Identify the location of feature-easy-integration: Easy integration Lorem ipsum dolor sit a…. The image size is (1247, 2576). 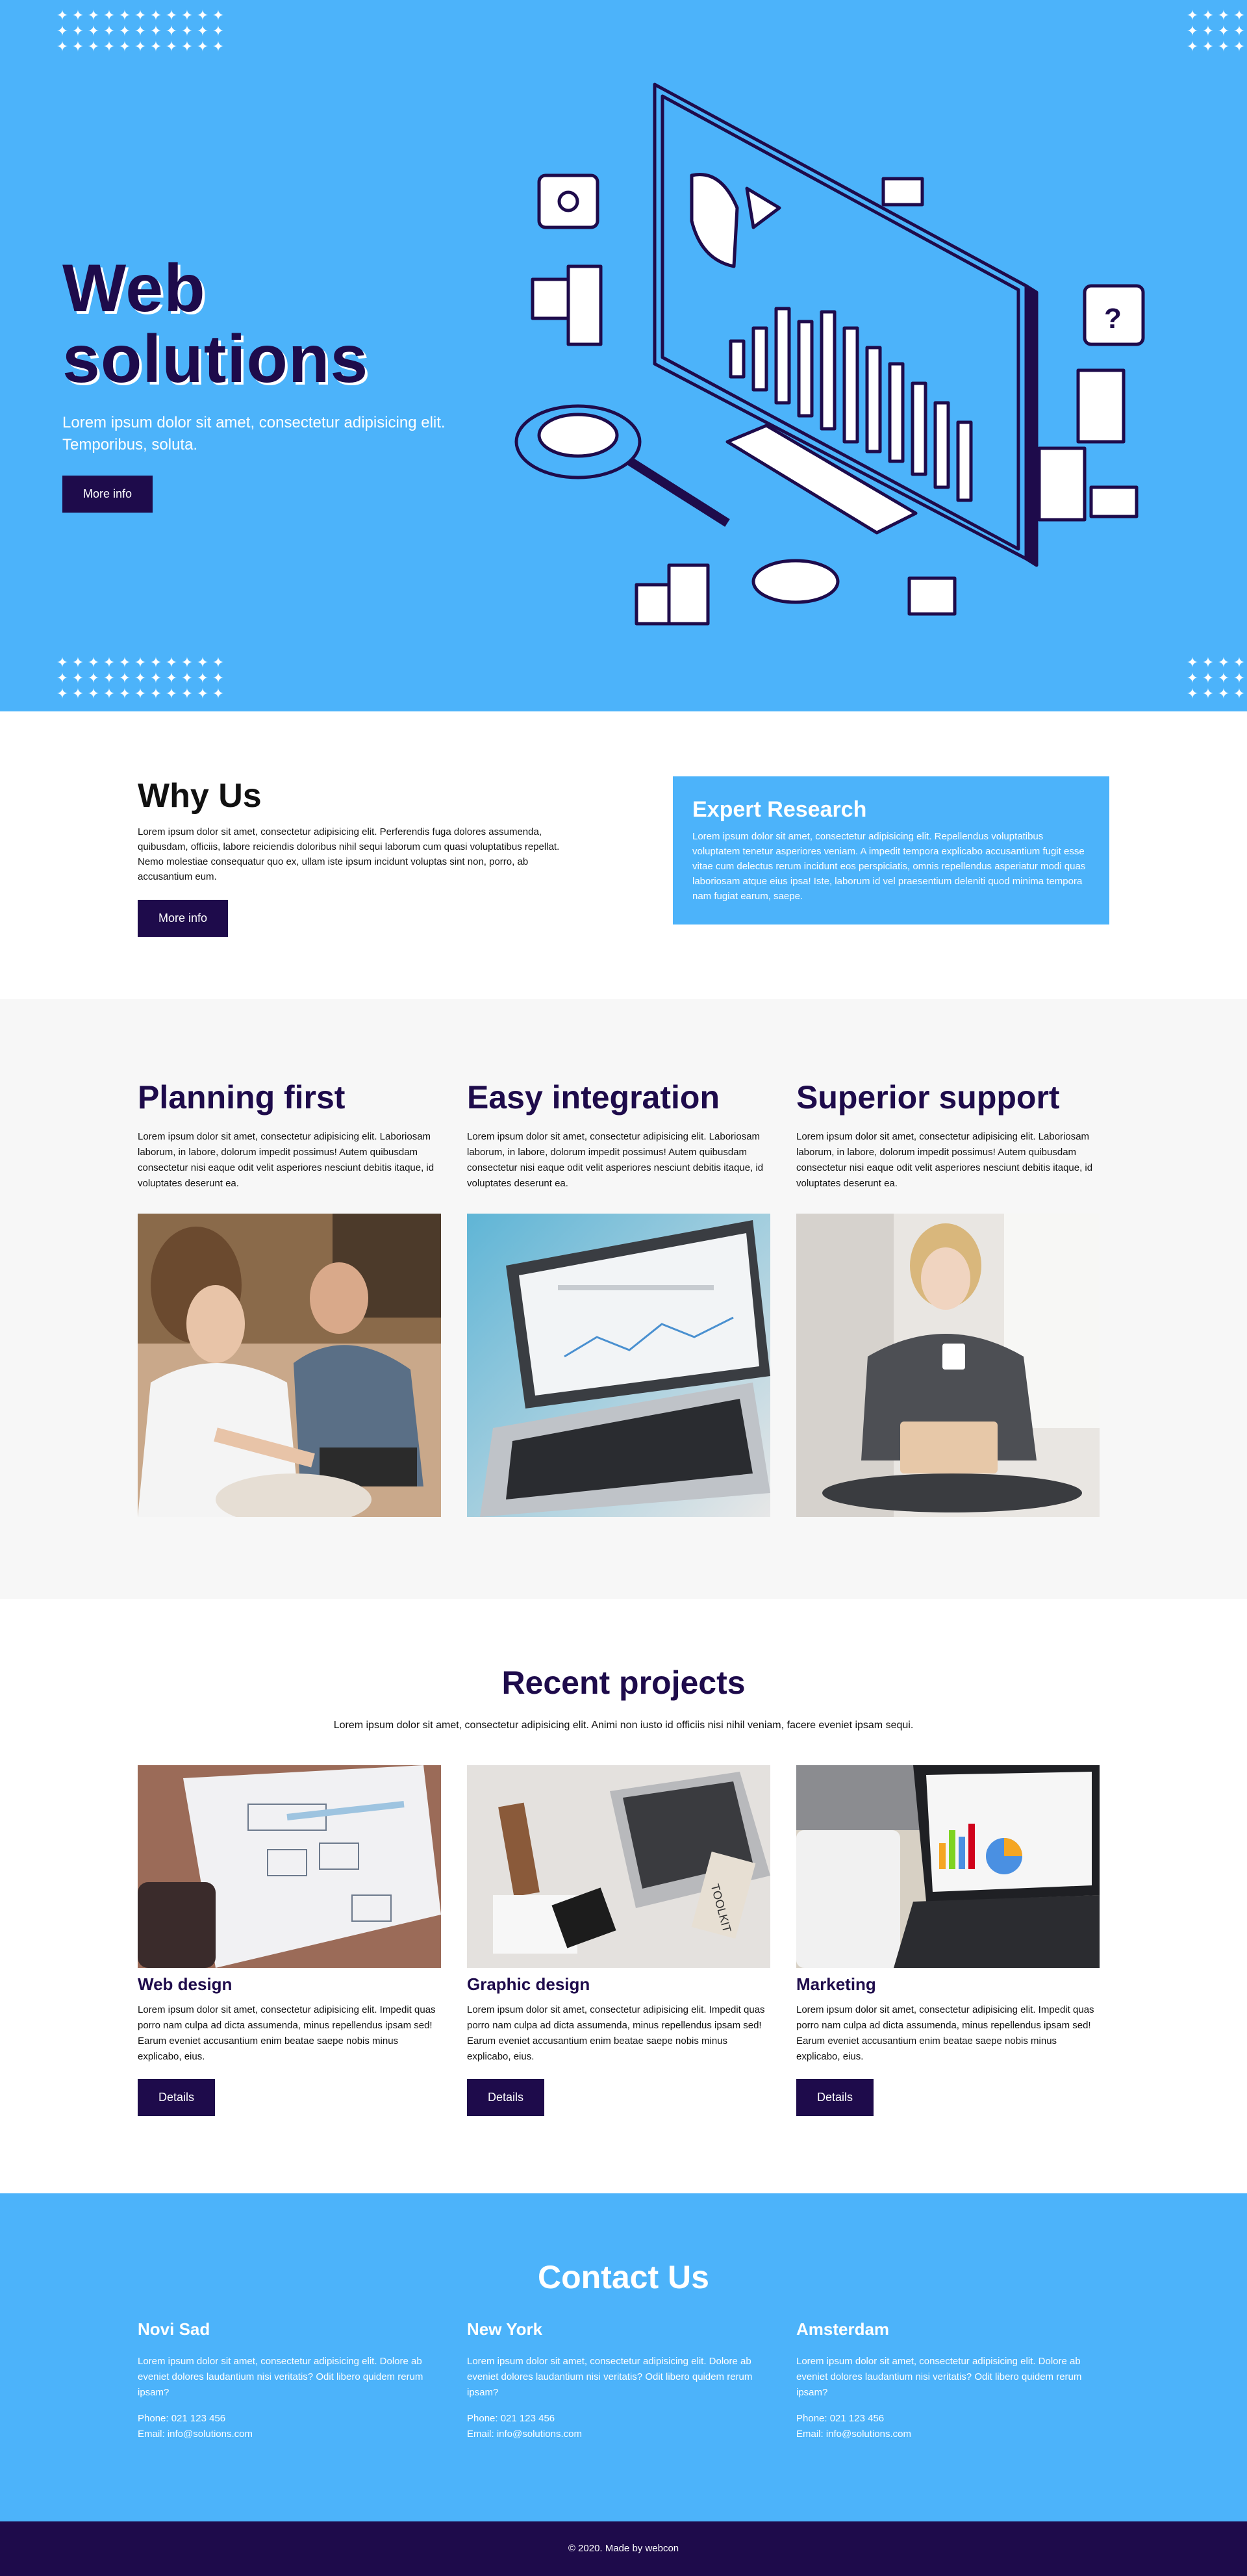
(618, 1297).